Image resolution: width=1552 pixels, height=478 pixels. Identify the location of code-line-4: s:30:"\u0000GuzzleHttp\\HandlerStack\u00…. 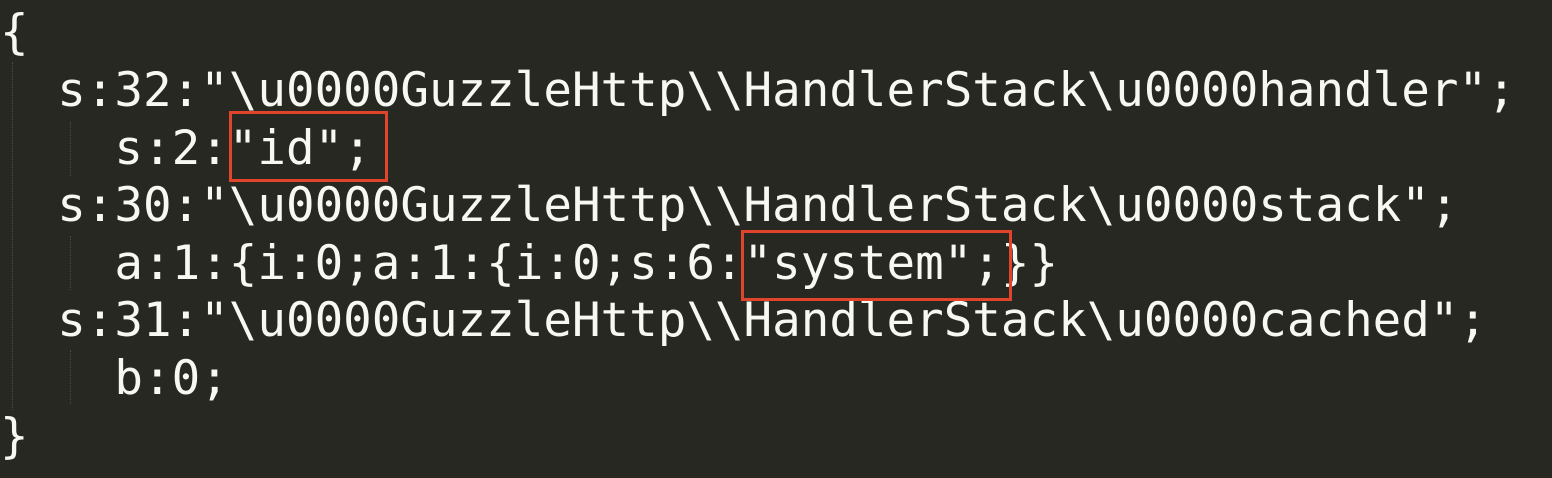
(729, 205).